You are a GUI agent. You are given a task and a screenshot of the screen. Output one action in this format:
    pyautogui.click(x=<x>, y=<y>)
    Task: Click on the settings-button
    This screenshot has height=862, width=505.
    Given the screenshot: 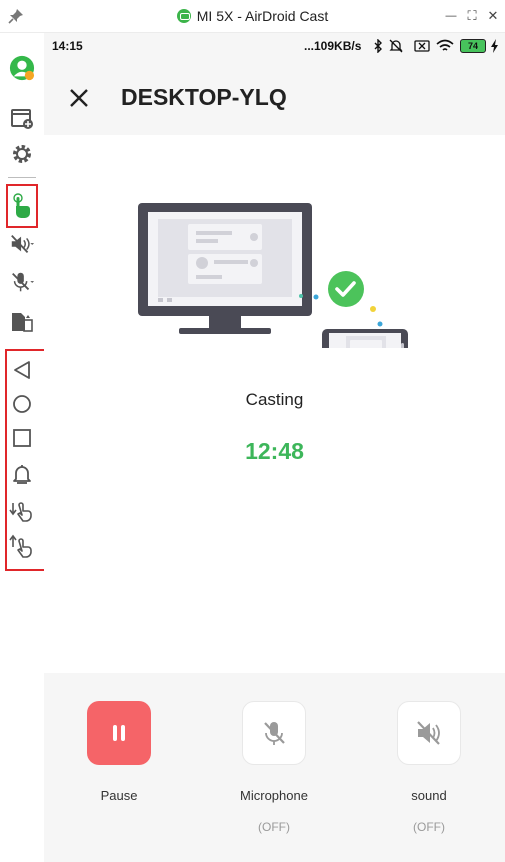 What is the action you would take?
    pyautogui.click(x=22, y=154)
    